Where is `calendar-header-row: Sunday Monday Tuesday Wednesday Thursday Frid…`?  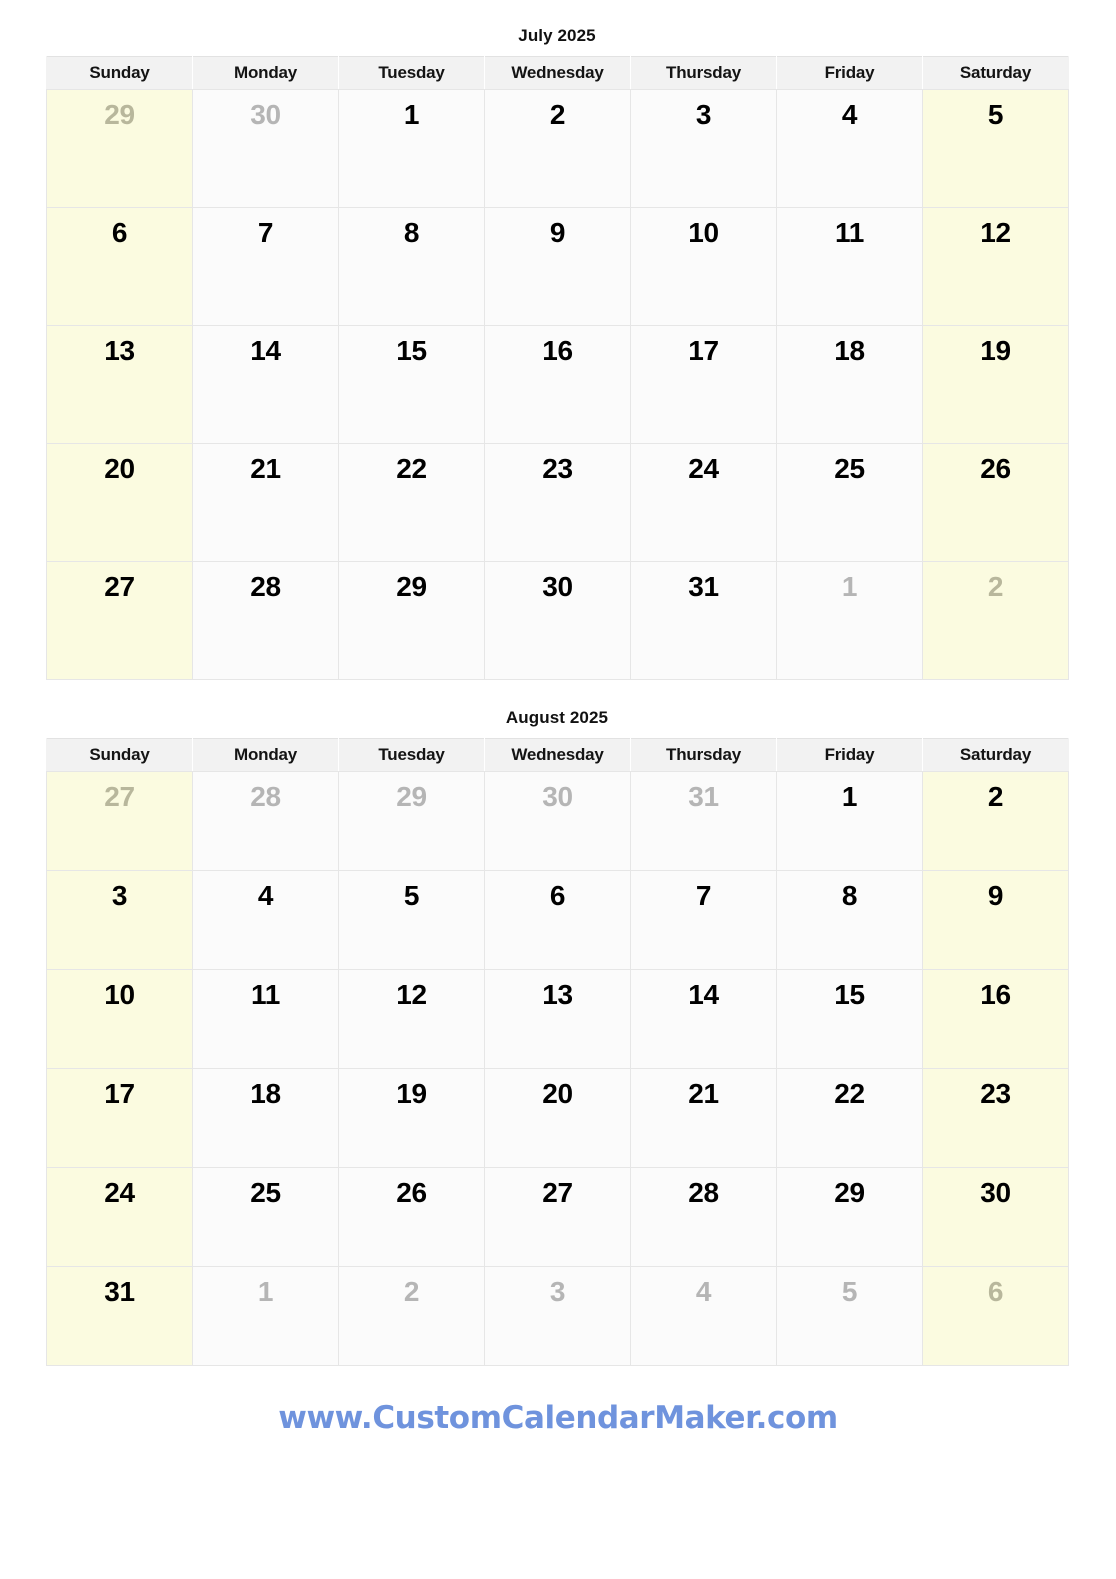 calendar-header-row: Sunday Monday Tuesday Wednesday Thursday Frid… is located at coordinates (557, 755).